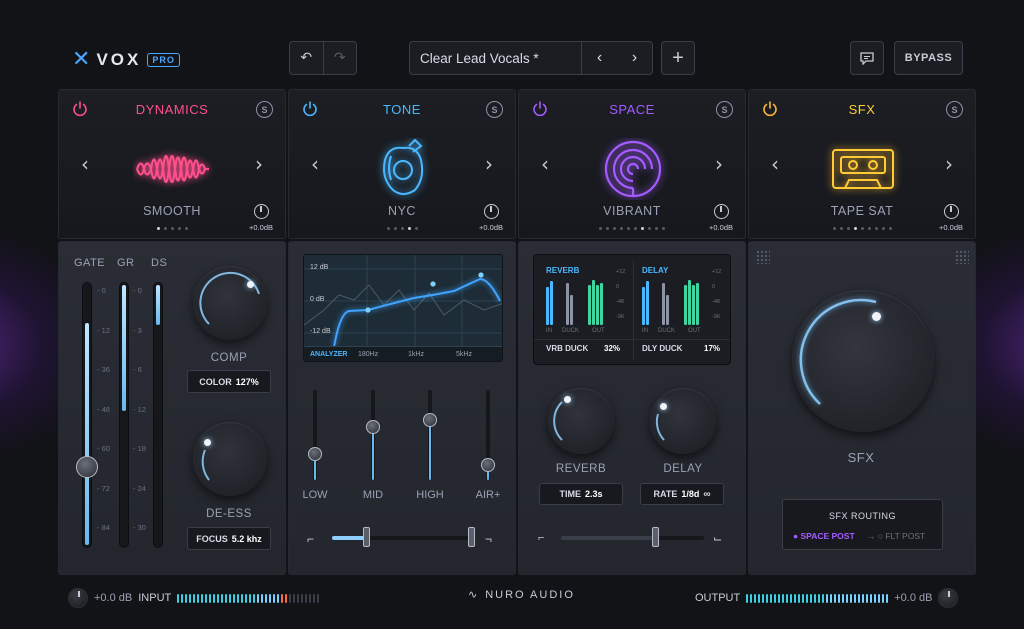 Image resolution: width=1024 pixels, height=629 pixels. What do you see at coordinates (632, 211) in the screenshot?
I see `style-name: VIBRANT` at bounding box center [632, 211].